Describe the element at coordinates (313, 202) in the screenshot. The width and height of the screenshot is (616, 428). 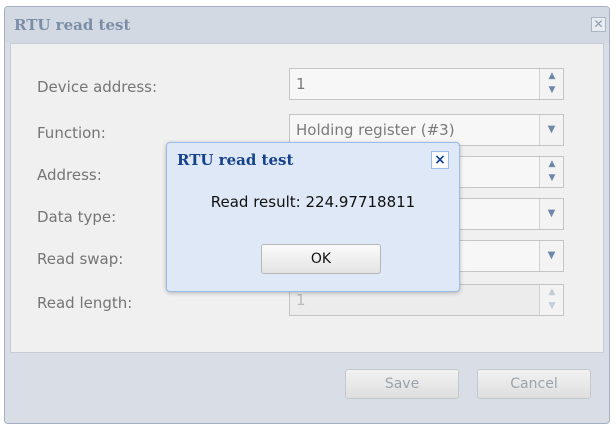
I see `read-result-message: Read result: 224.97718811` at that location.